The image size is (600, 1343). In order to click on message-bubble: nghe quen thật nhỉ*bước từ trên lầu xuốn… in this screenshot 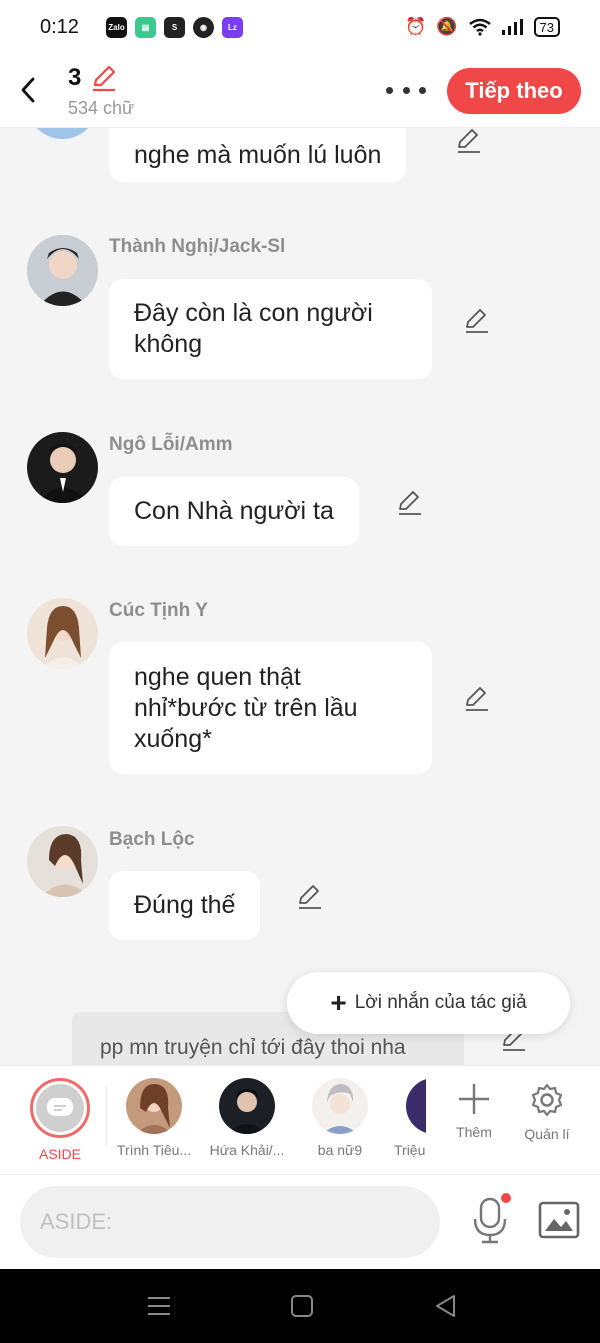, I will do `click(270, 708)`.